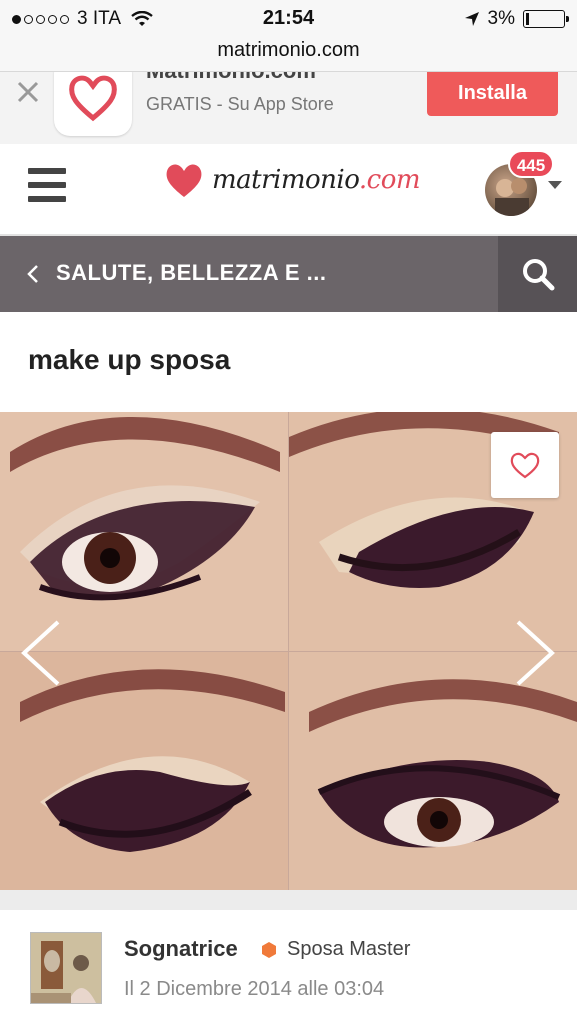  Describe the element at coordinates (531, 164) in the screenshot. I see `notification-badge: 445` at that location.